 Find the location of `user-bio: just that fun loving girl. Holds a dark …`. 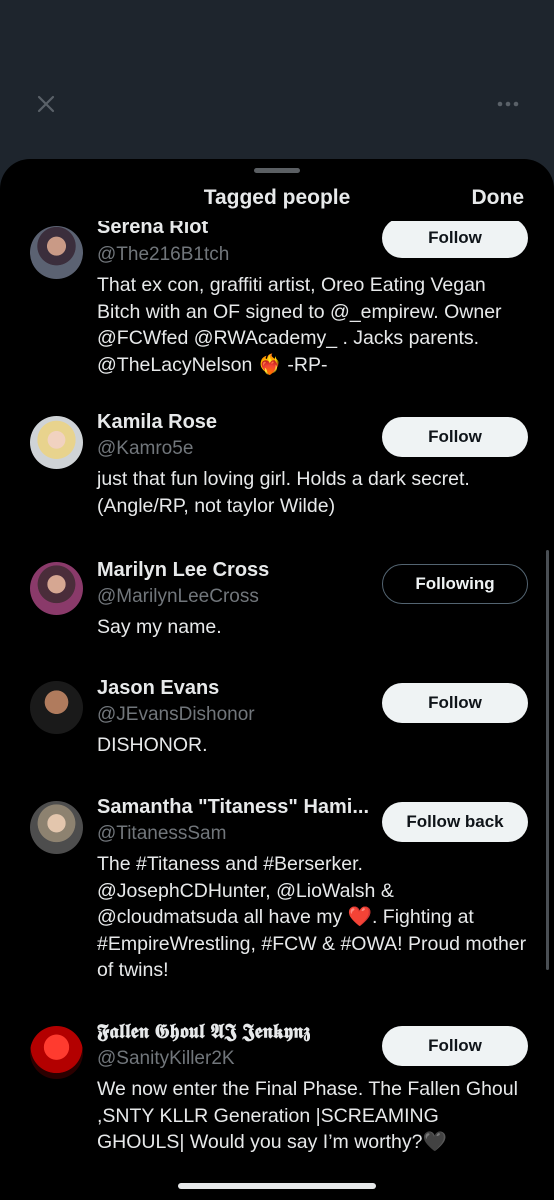

user-bio: just that fun loving girl. Holds a dark … is located at coordinates (283, 492).